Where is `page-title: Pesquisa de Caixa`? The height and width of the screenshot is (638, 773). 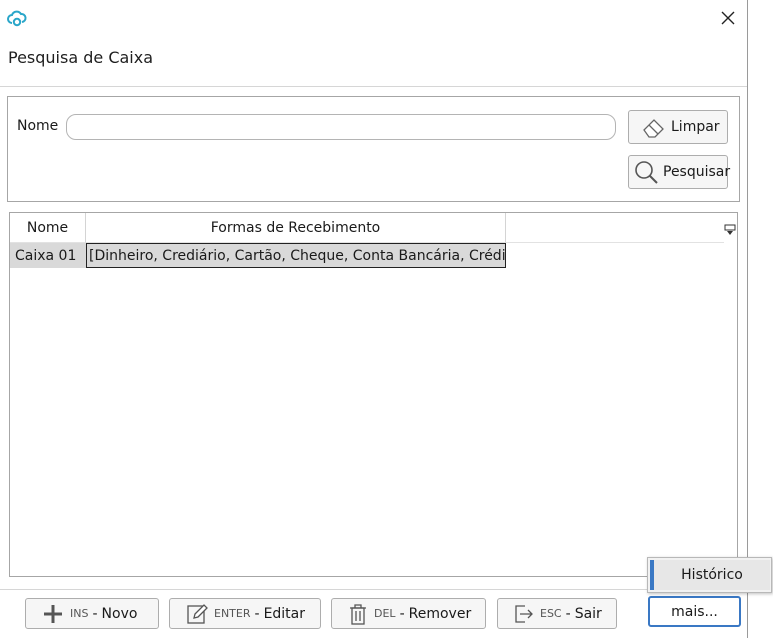 page-title: Pesquisa de Caixa is located at coordinates (81, 57).